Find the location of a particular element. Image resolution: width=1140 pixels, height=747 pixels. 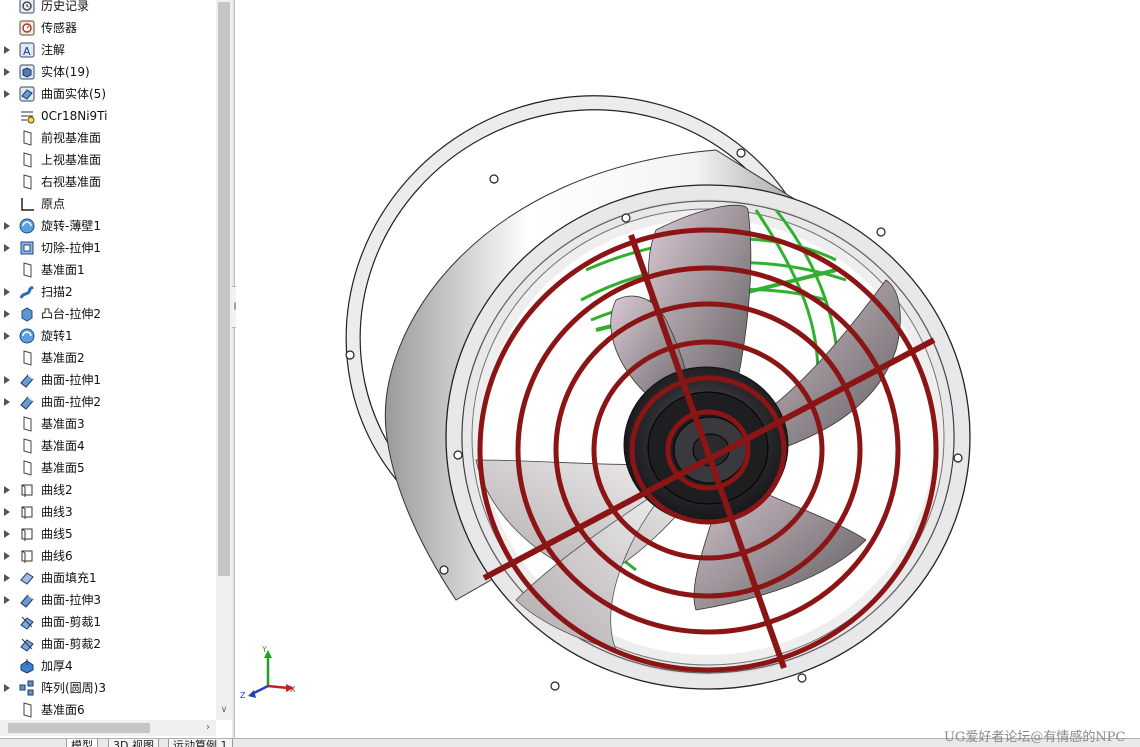

tree-item: 原点 is located at coordinates (108, 204).